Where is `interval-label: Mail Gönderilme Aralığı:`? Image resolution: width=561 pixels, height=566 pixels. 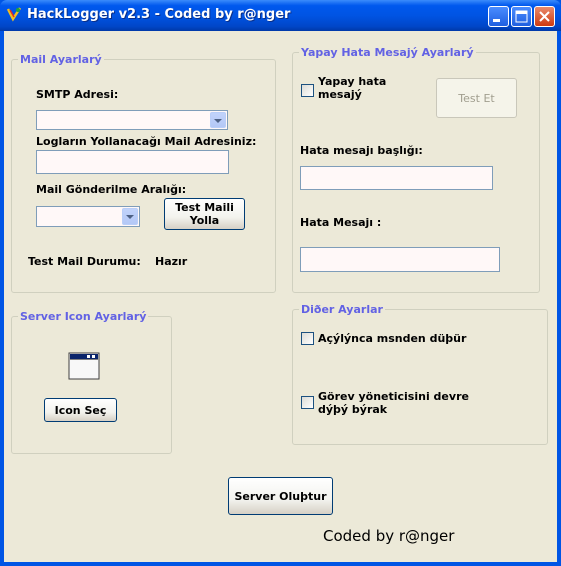 interval-label: Mail Gönderilme Aralığı: is located at coordinates (111, 189).